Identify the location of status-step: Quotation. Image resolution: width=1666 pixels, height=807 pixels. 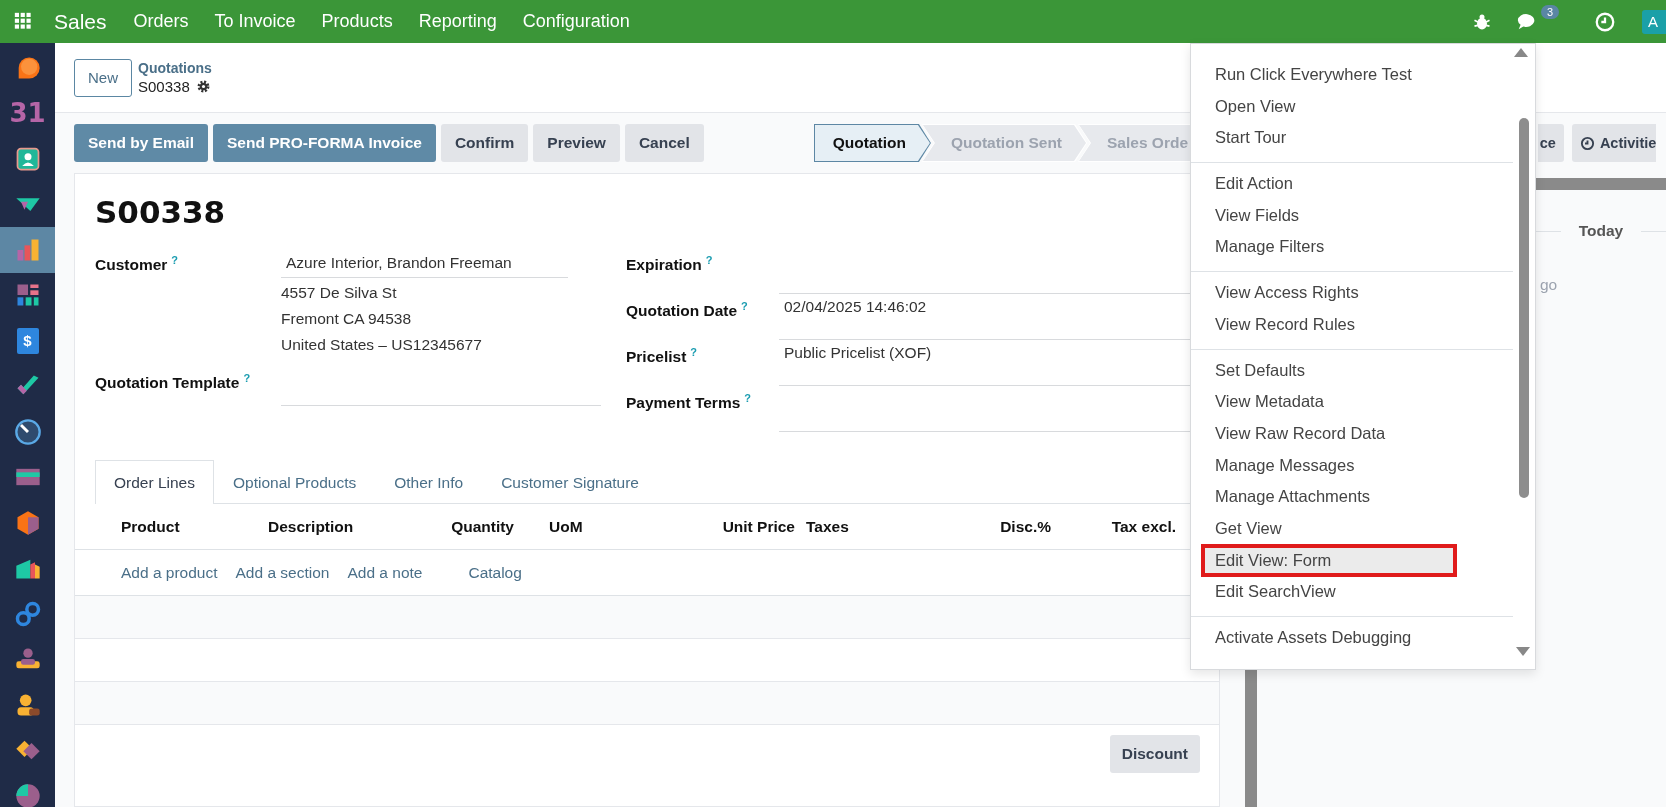
(872, 143).